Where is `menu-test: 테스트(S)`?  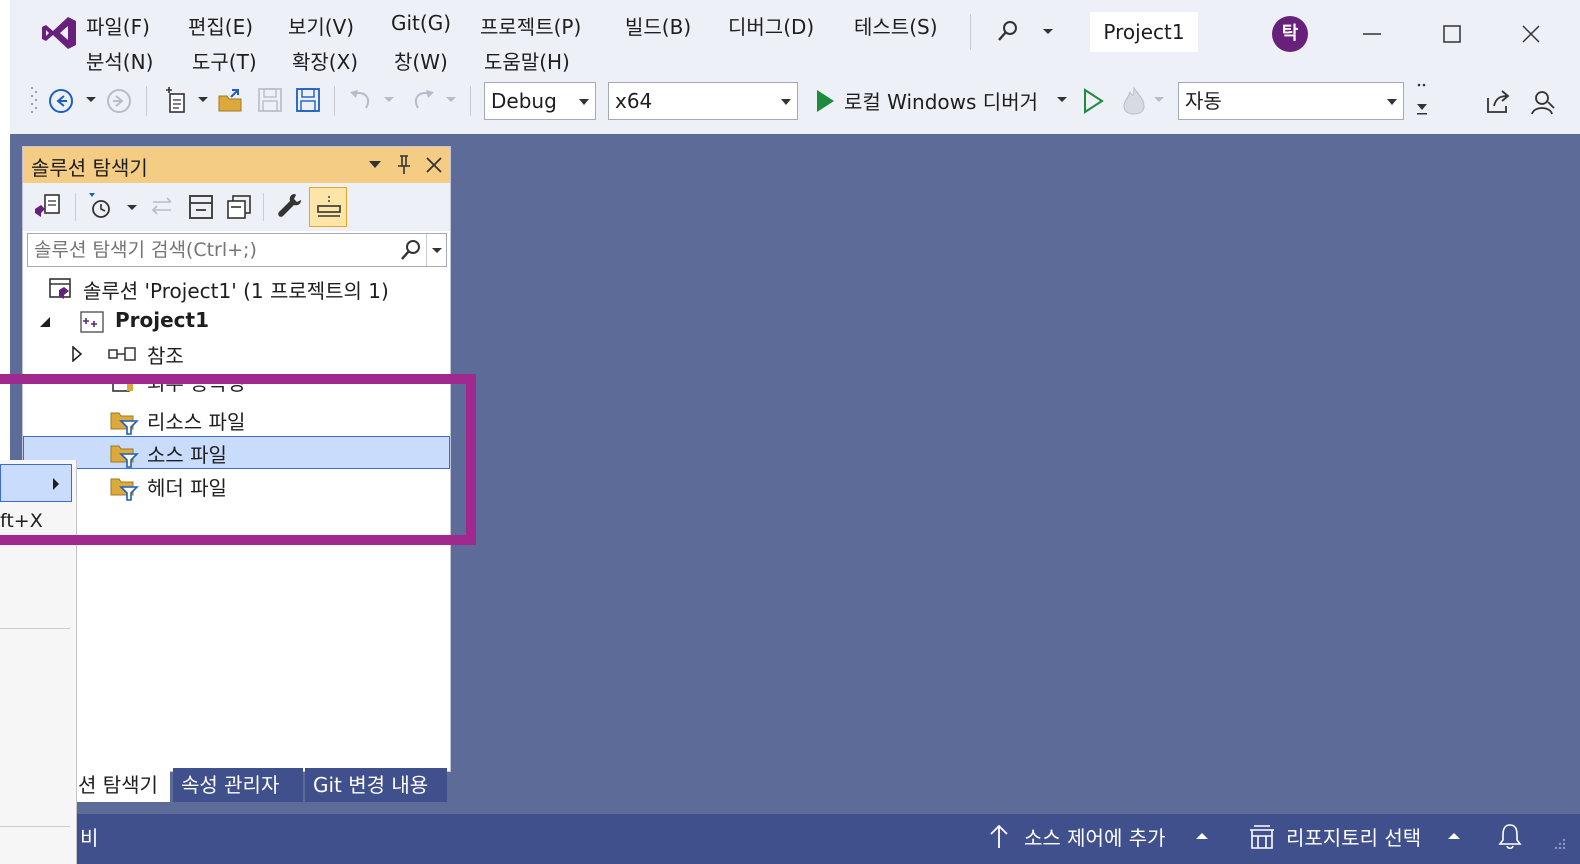
menu-test: 테스트(S) is located at coordinates (896, 25).